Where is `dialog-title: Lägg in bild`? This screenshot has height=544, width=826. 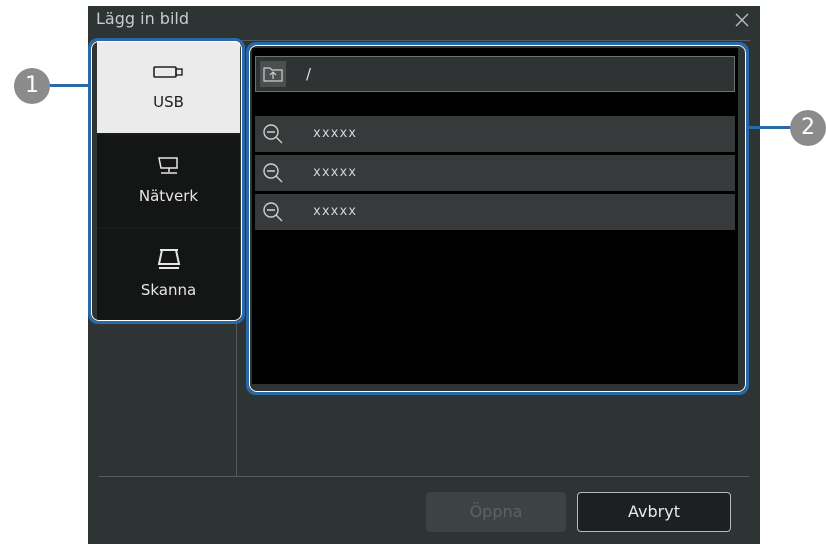
dialog-title: Lägg in bild is located at coordinates (142, 18).